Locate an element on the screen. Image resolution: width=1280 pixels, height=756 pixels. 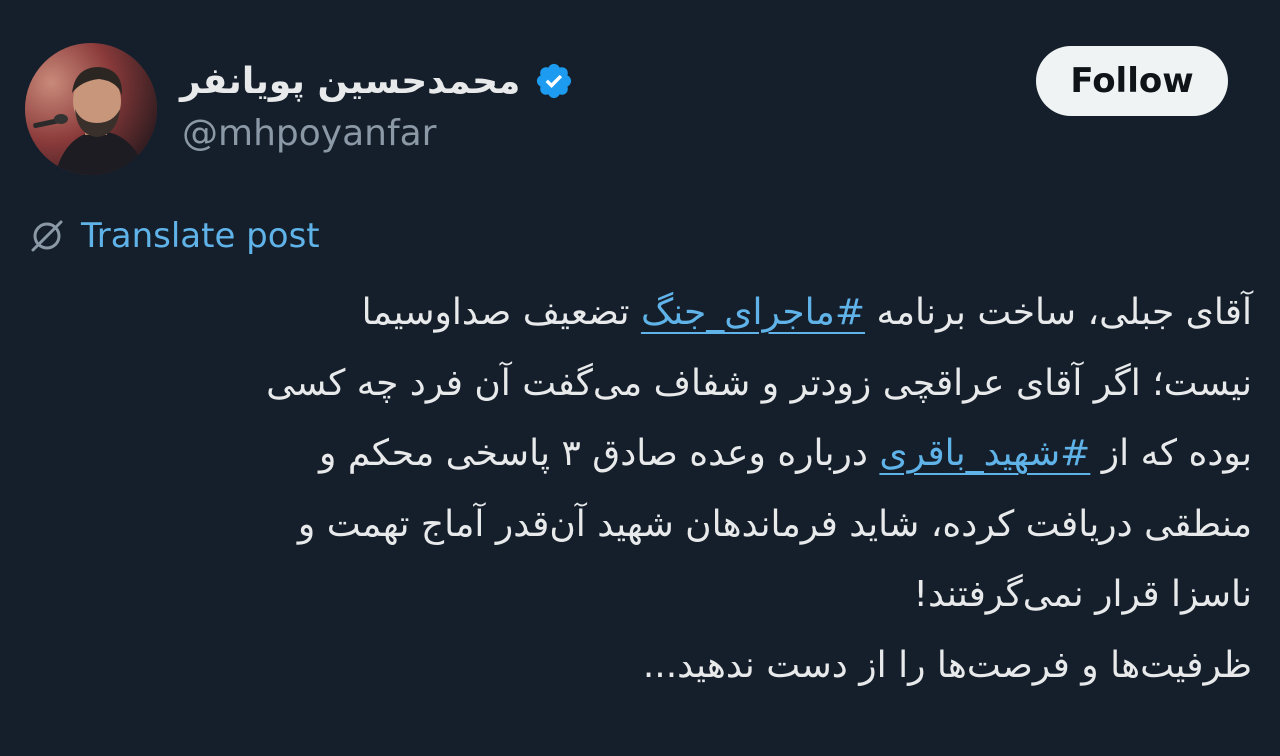
author-name-row: محمدحسین پویانفر is located at coordinates (377, 81).